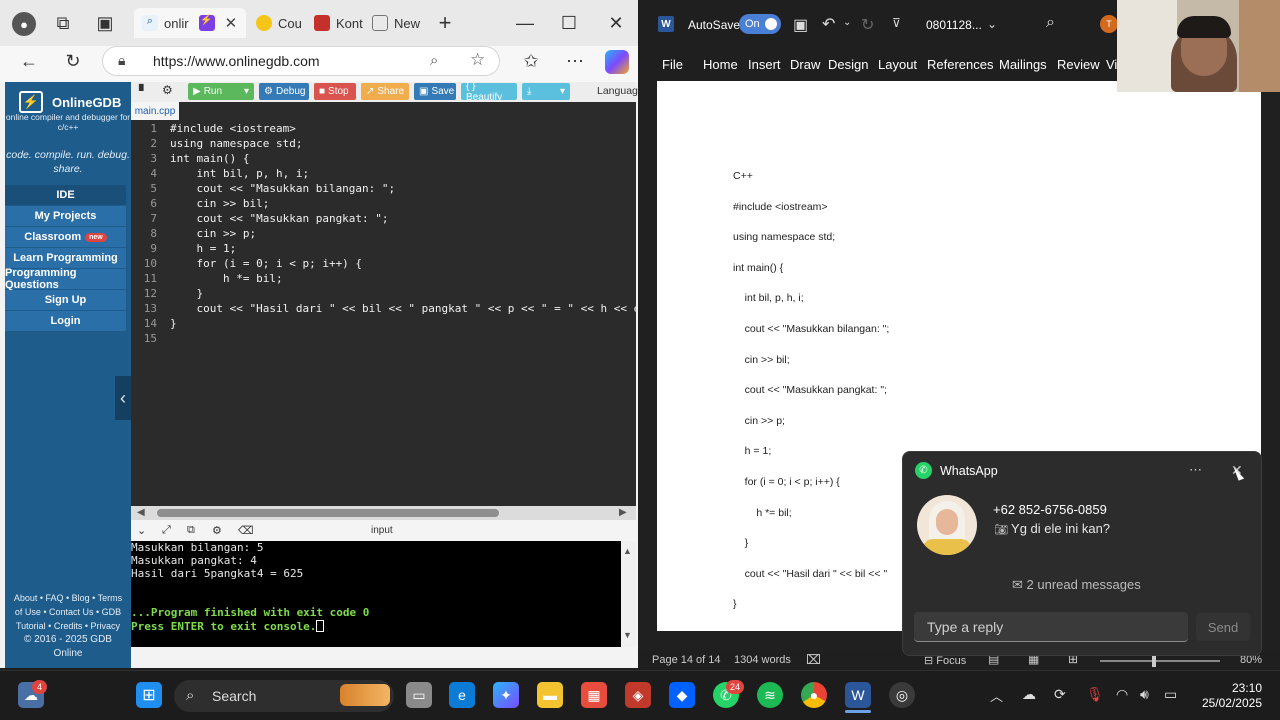  I want to click on folder-icon: ▬, so click(550, 695).